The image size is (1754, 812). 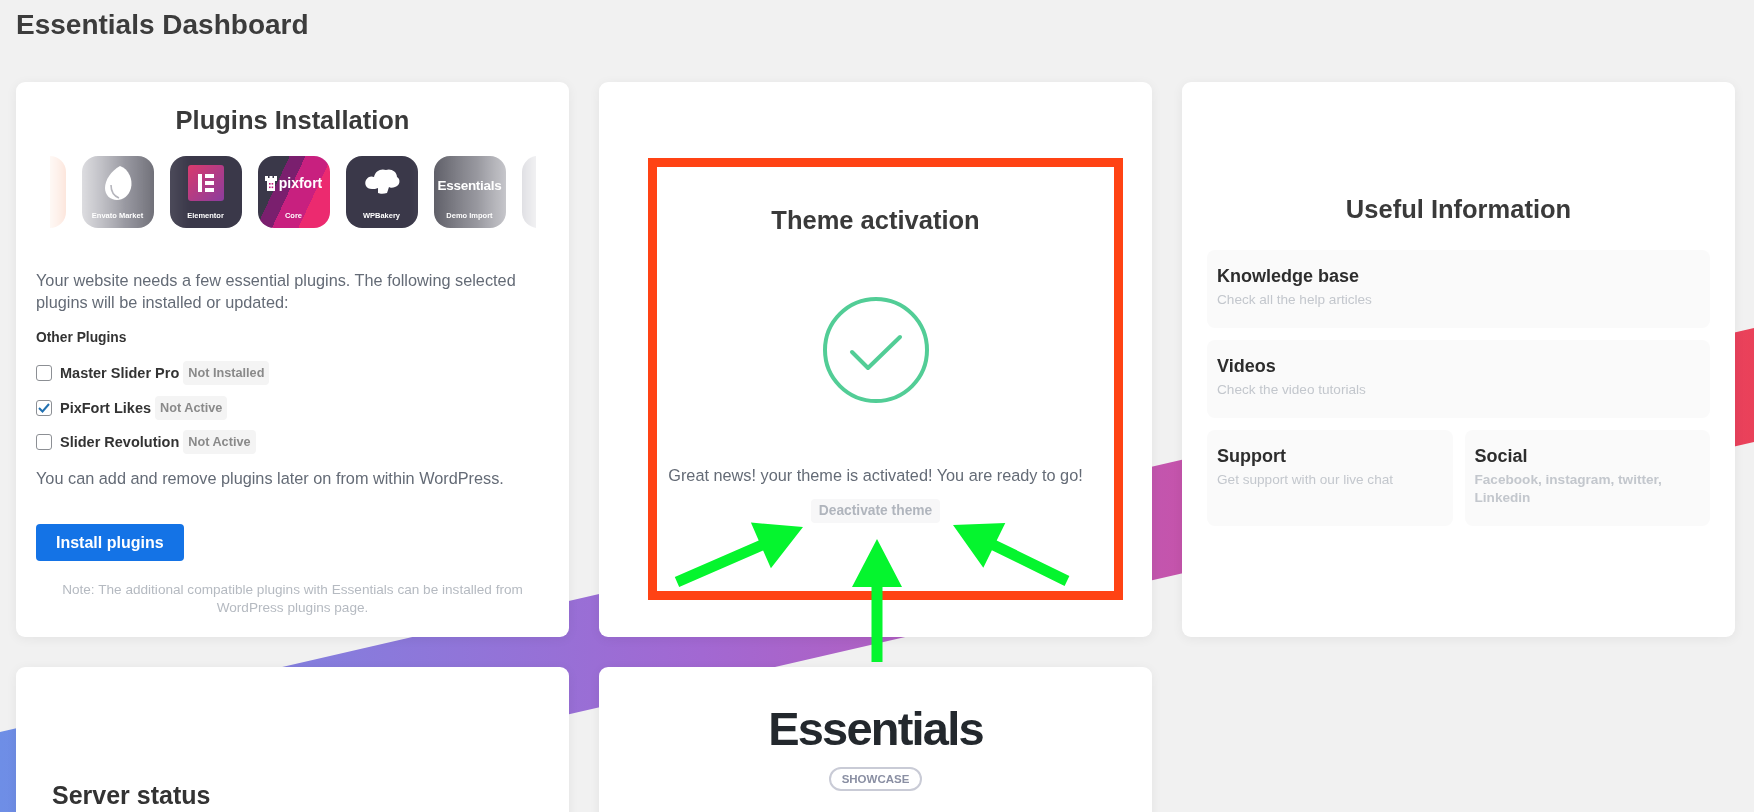 I want to click on info-title: Videos, so click(x=1246, y=365).